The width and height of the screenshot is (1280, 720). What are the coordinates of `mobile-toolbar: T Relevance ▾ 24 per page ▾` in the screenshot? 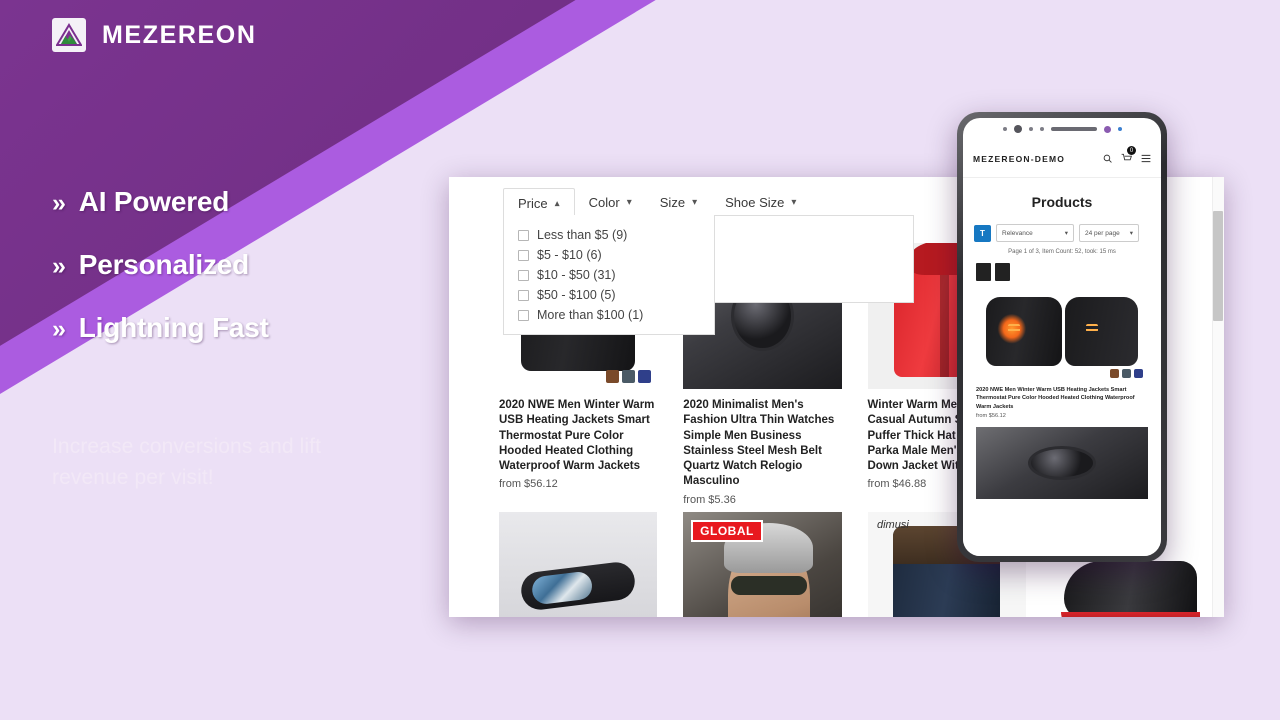 It's located at (1062, 233).